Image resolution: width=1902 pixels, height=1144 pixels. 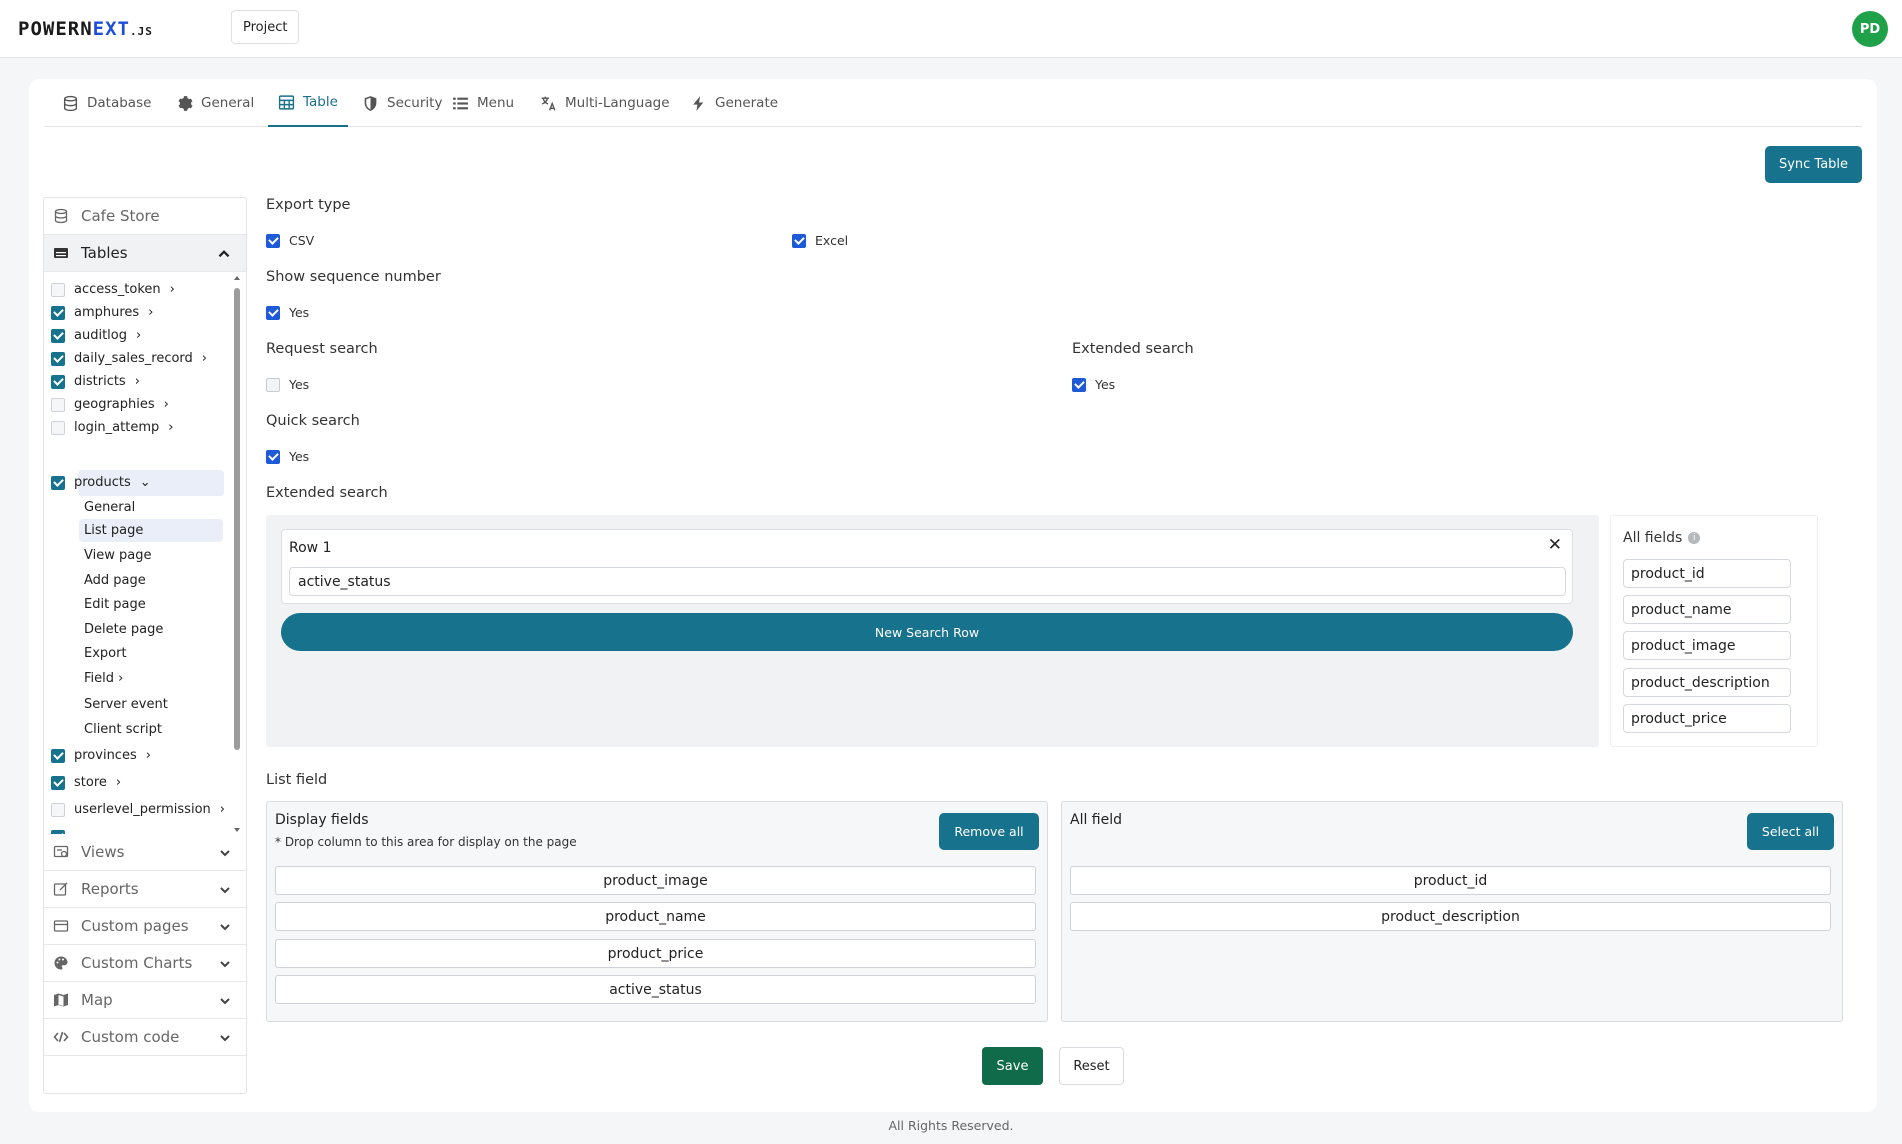 I want to click on page-item-add: Add page, so click(x=151, y=580).